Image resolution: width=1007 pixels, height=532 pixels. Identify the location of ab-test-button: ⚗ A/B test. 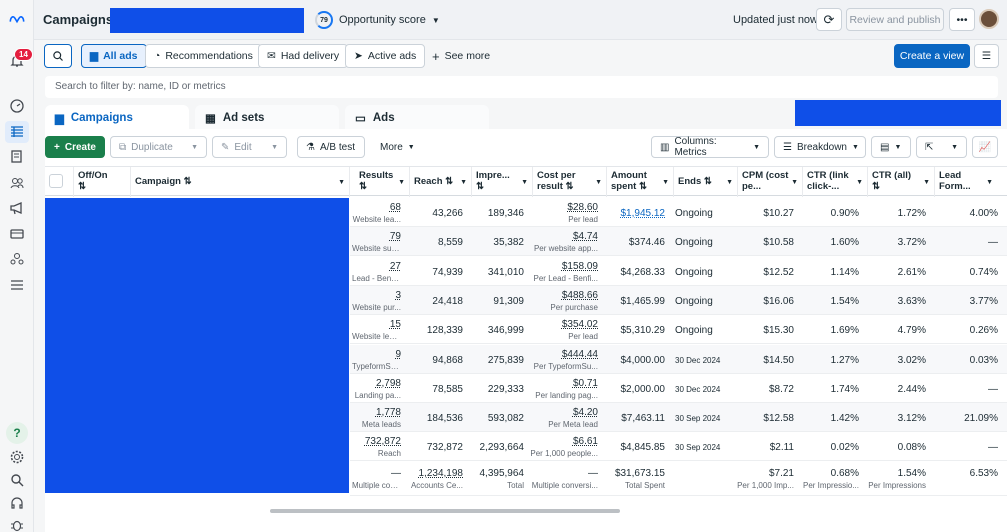
(331, 147).